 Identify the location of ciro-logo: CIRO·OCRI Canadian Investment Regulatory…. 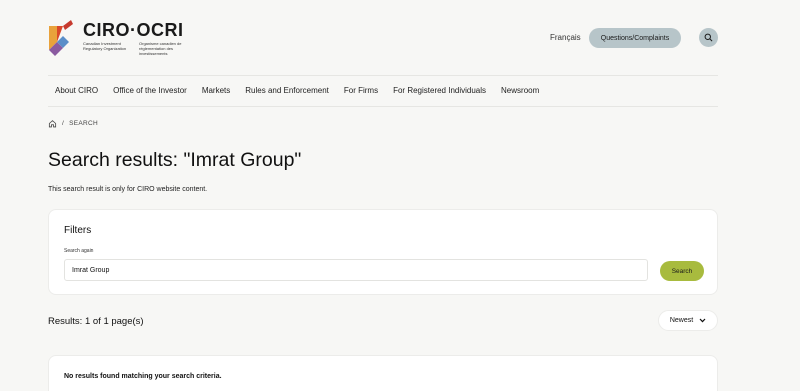
(116, 38).